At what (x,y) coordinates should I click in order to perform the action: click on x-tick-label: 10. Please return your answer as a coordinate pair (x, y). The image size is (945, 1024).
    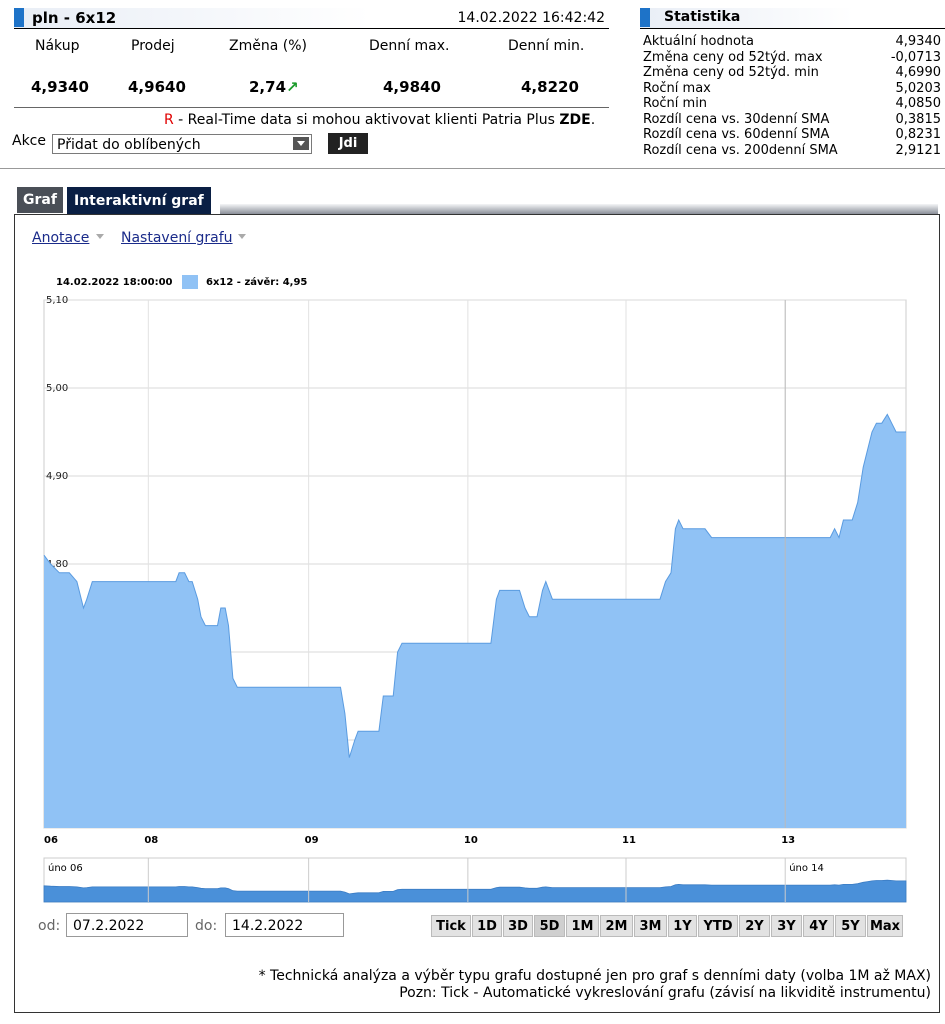
    Looking at the image, I should click on (471, 840).